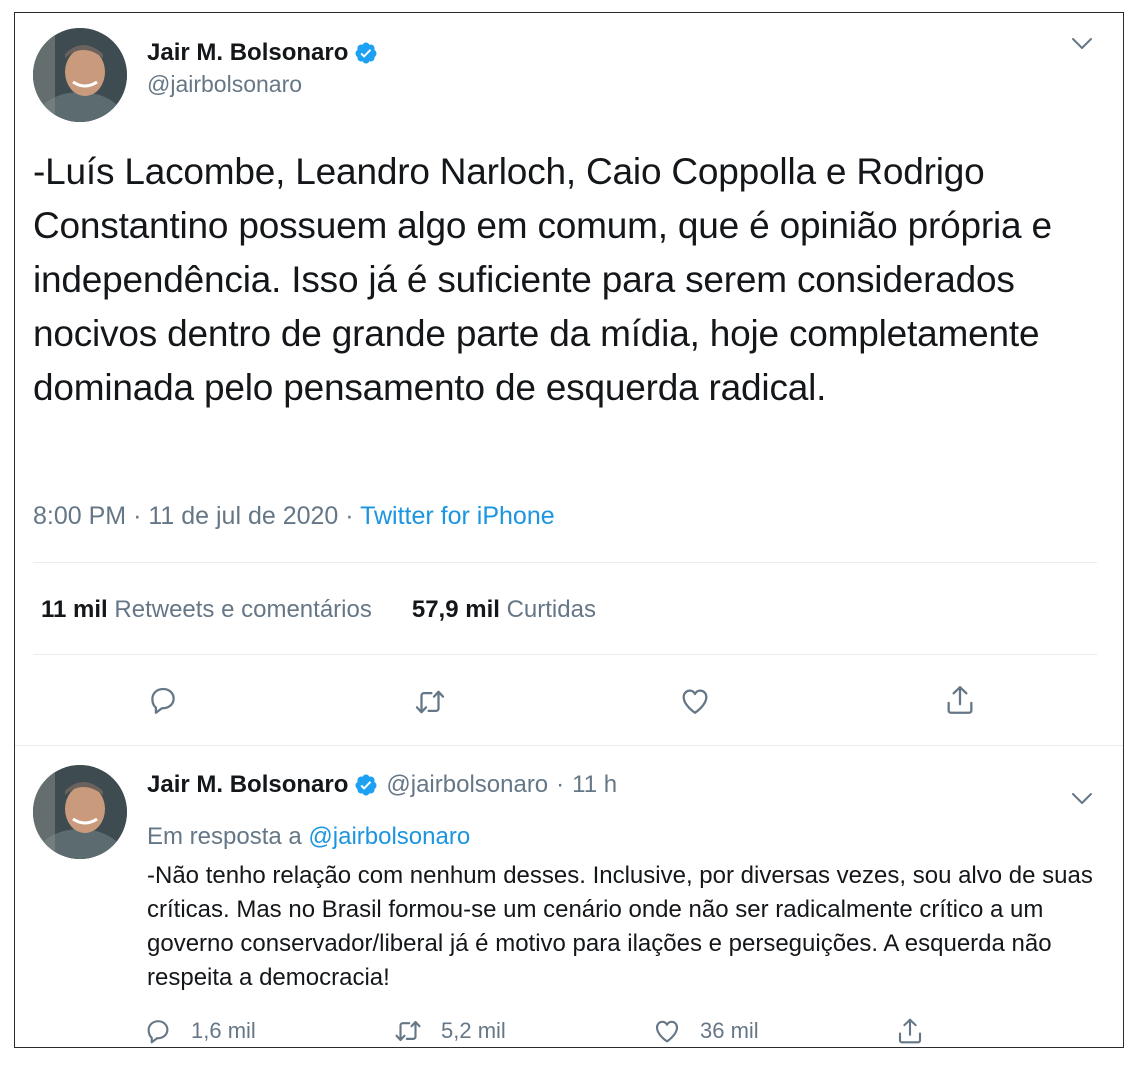 The height and width of the screenshot is (1066, 1140). Describe the element at coordinates (224, 836) in the screenshot. I see `reply-prefix: Em resposta a` at that location.